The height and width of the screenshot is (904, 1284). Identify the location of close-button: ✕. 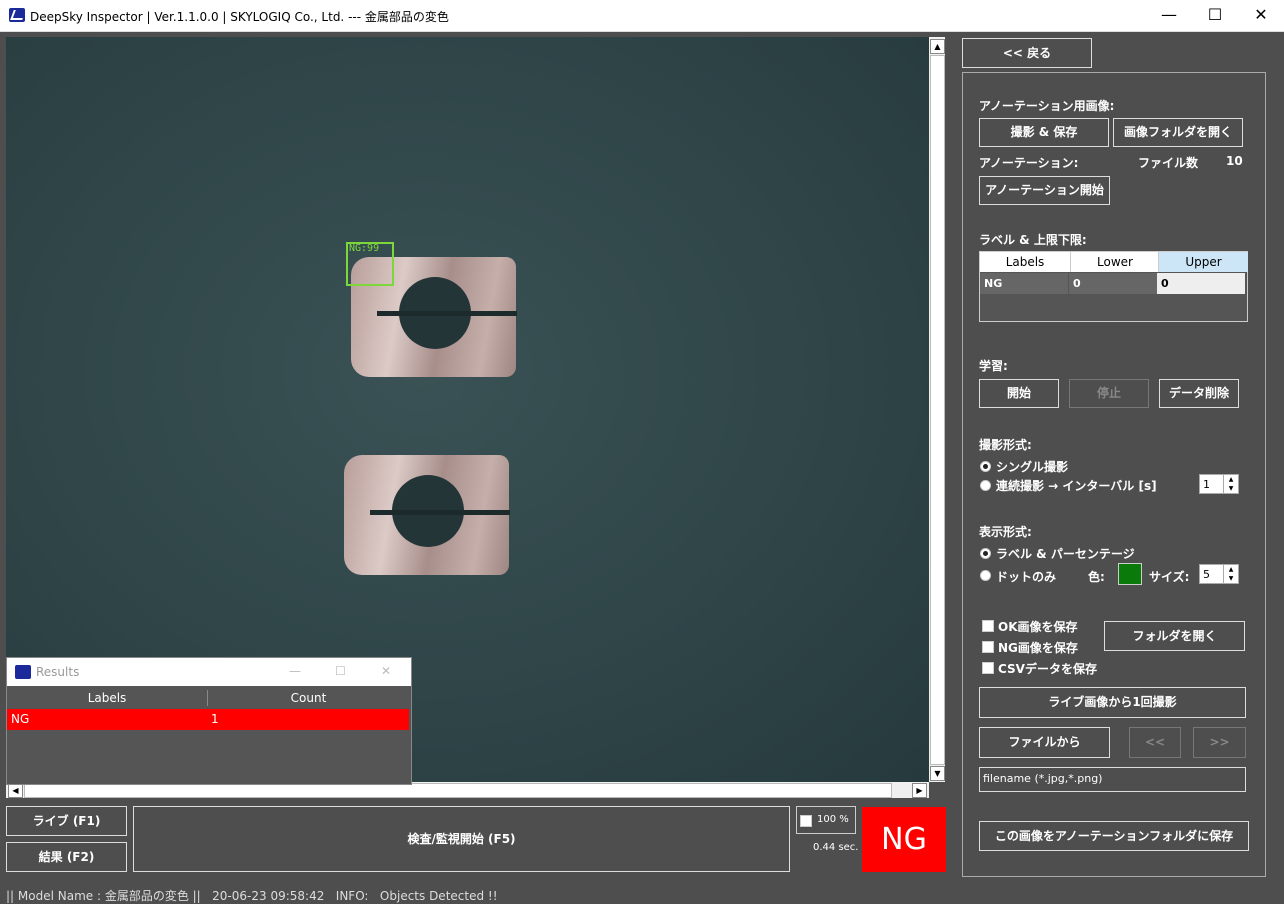
(1261, 15).